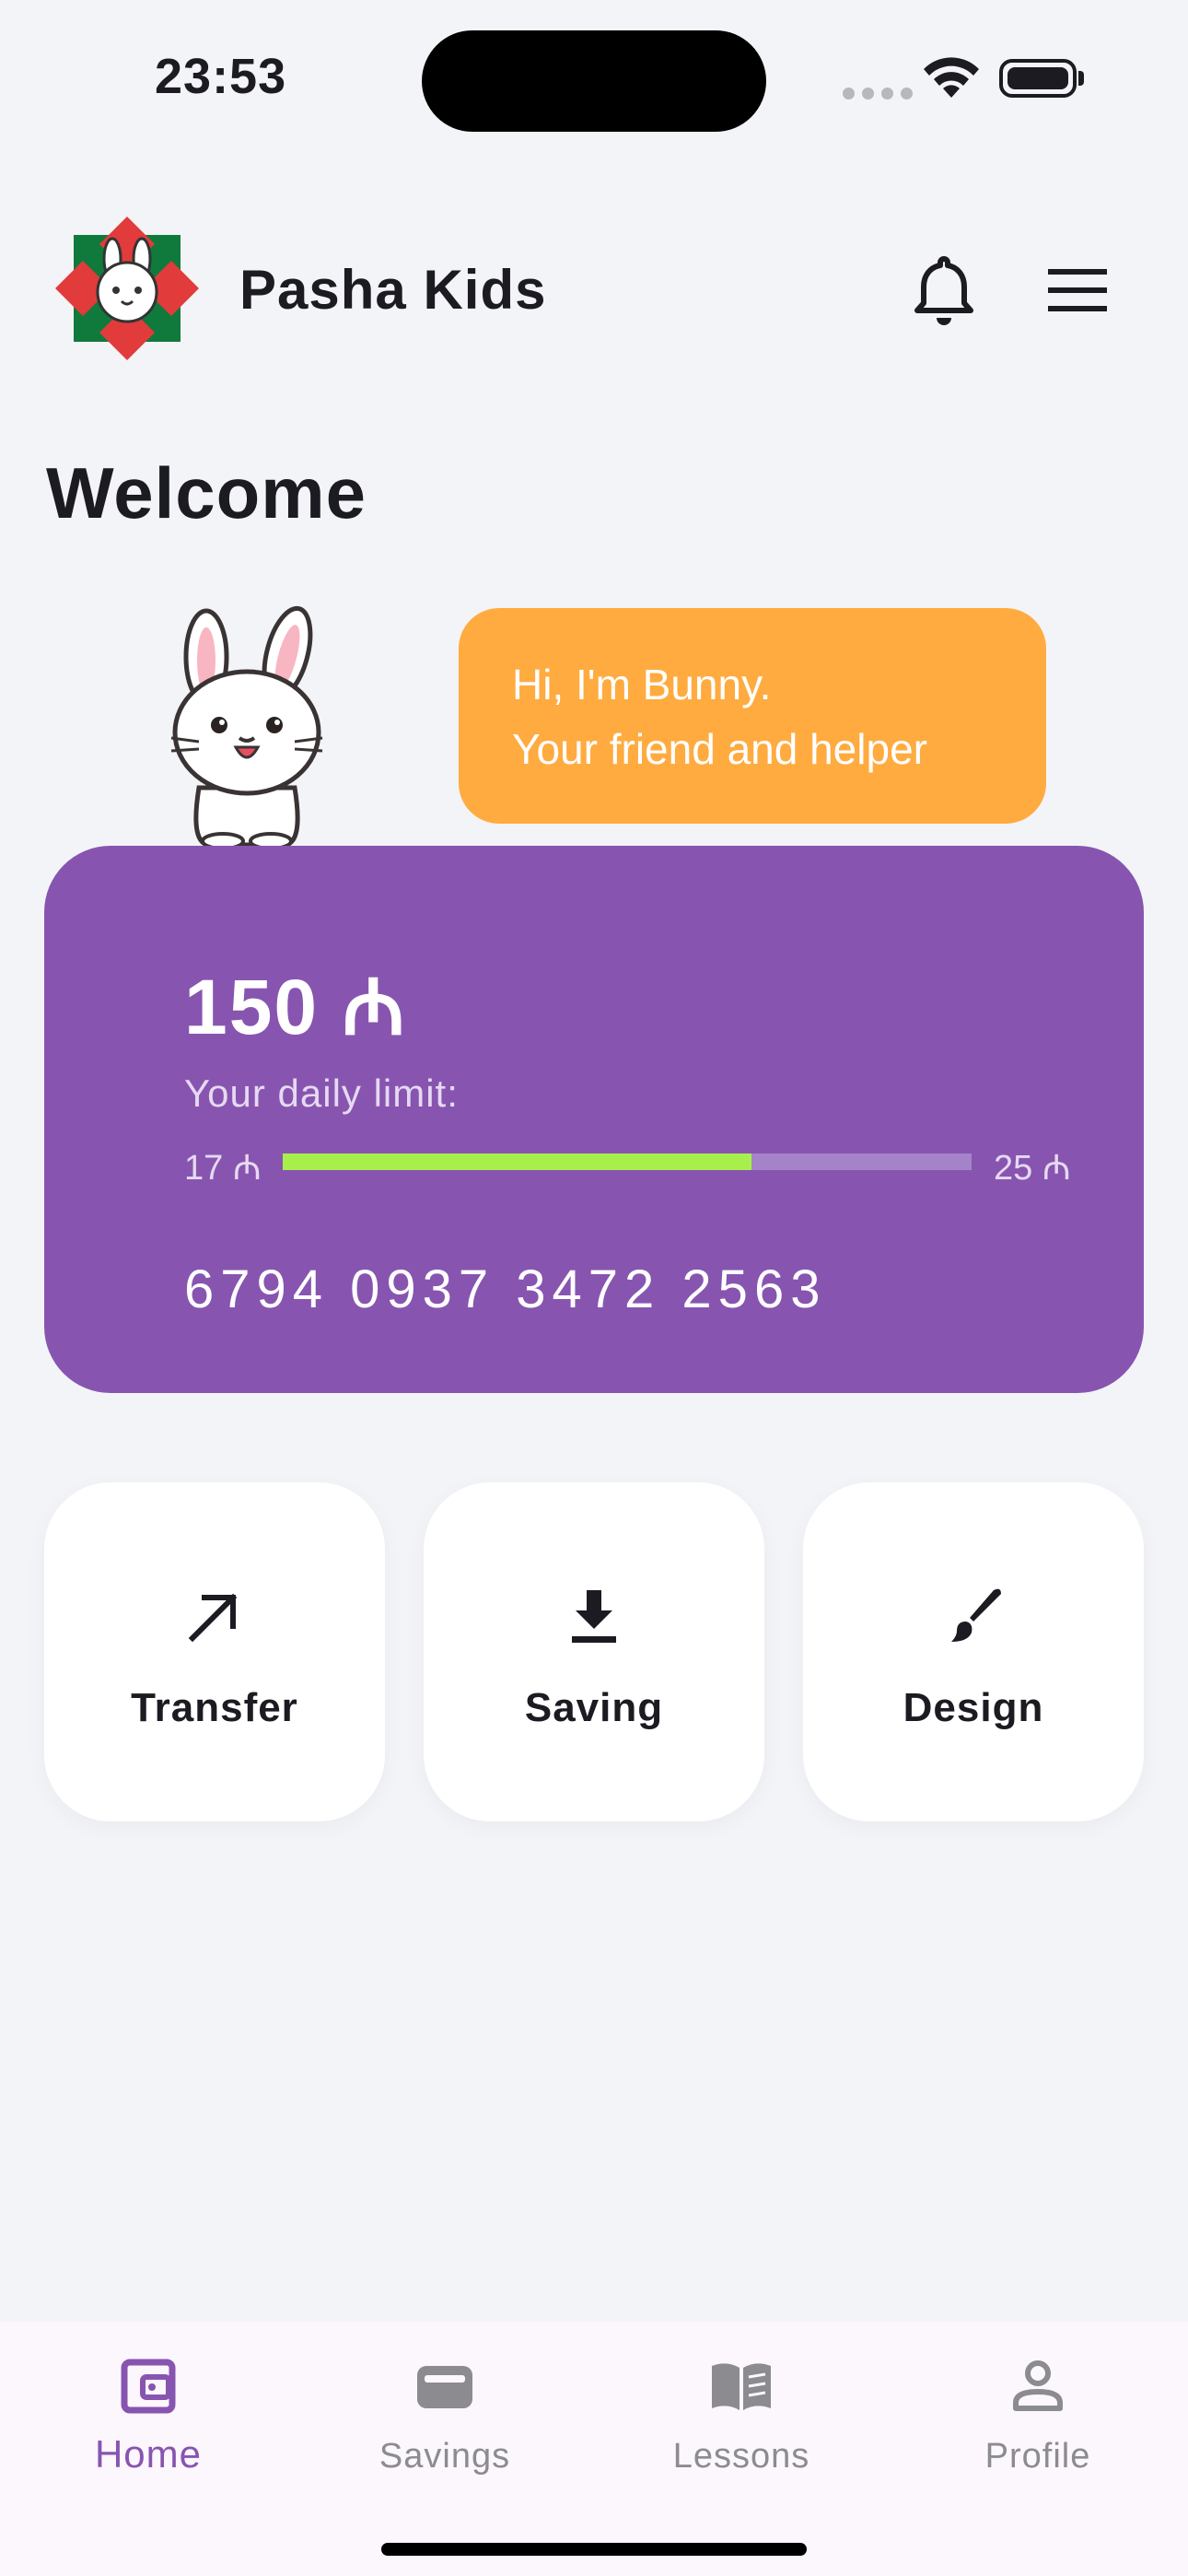  I want to click on brush-icon, so click(976, 1615).